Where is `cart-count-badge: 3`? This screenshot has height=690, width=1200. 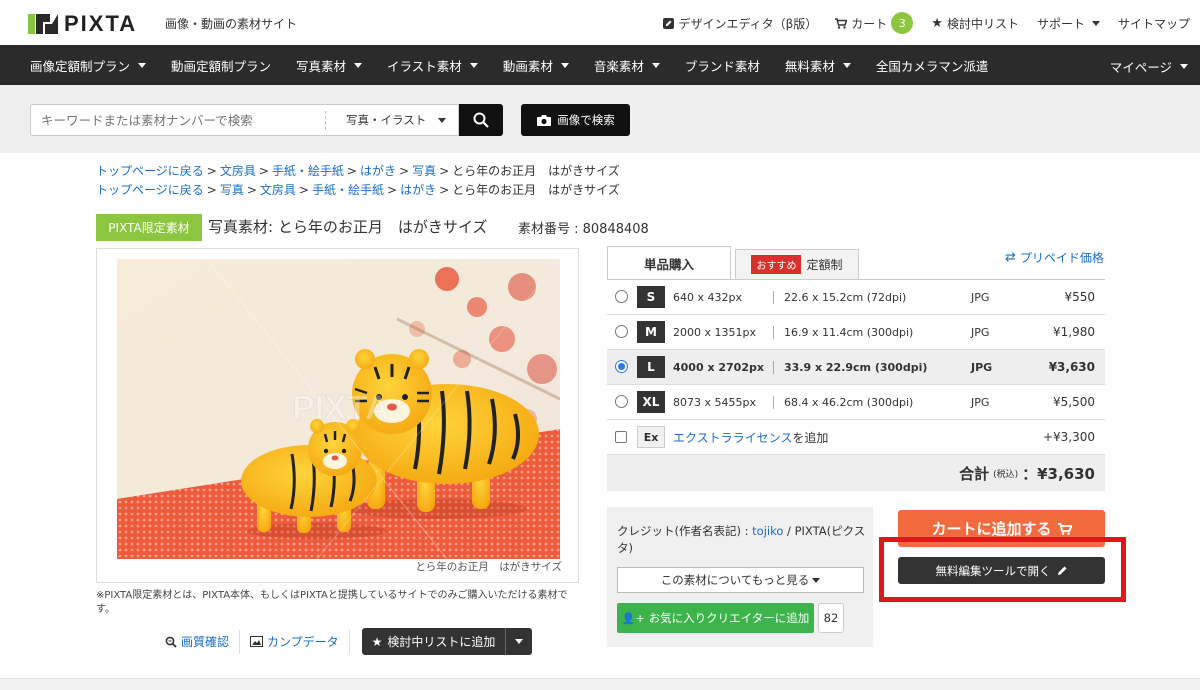 cart-count-badge: 3 is located at coordinates (902, 23).